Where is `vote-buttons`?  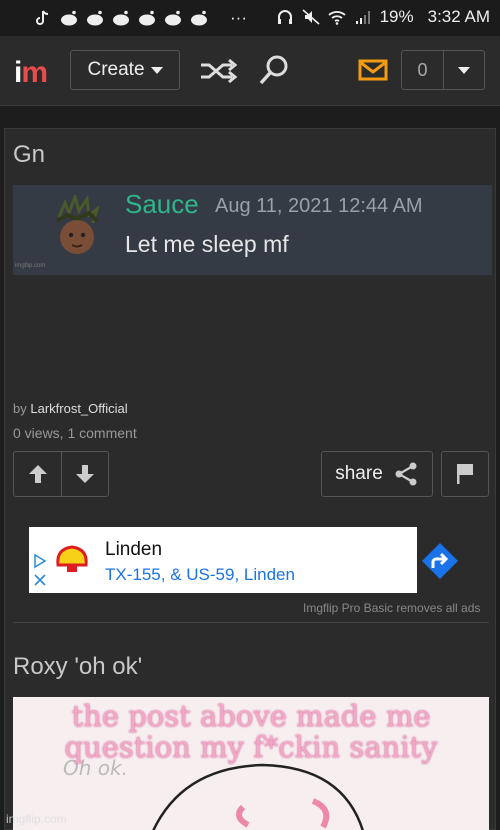 vote-buttons is located at coordinates (61, 474).